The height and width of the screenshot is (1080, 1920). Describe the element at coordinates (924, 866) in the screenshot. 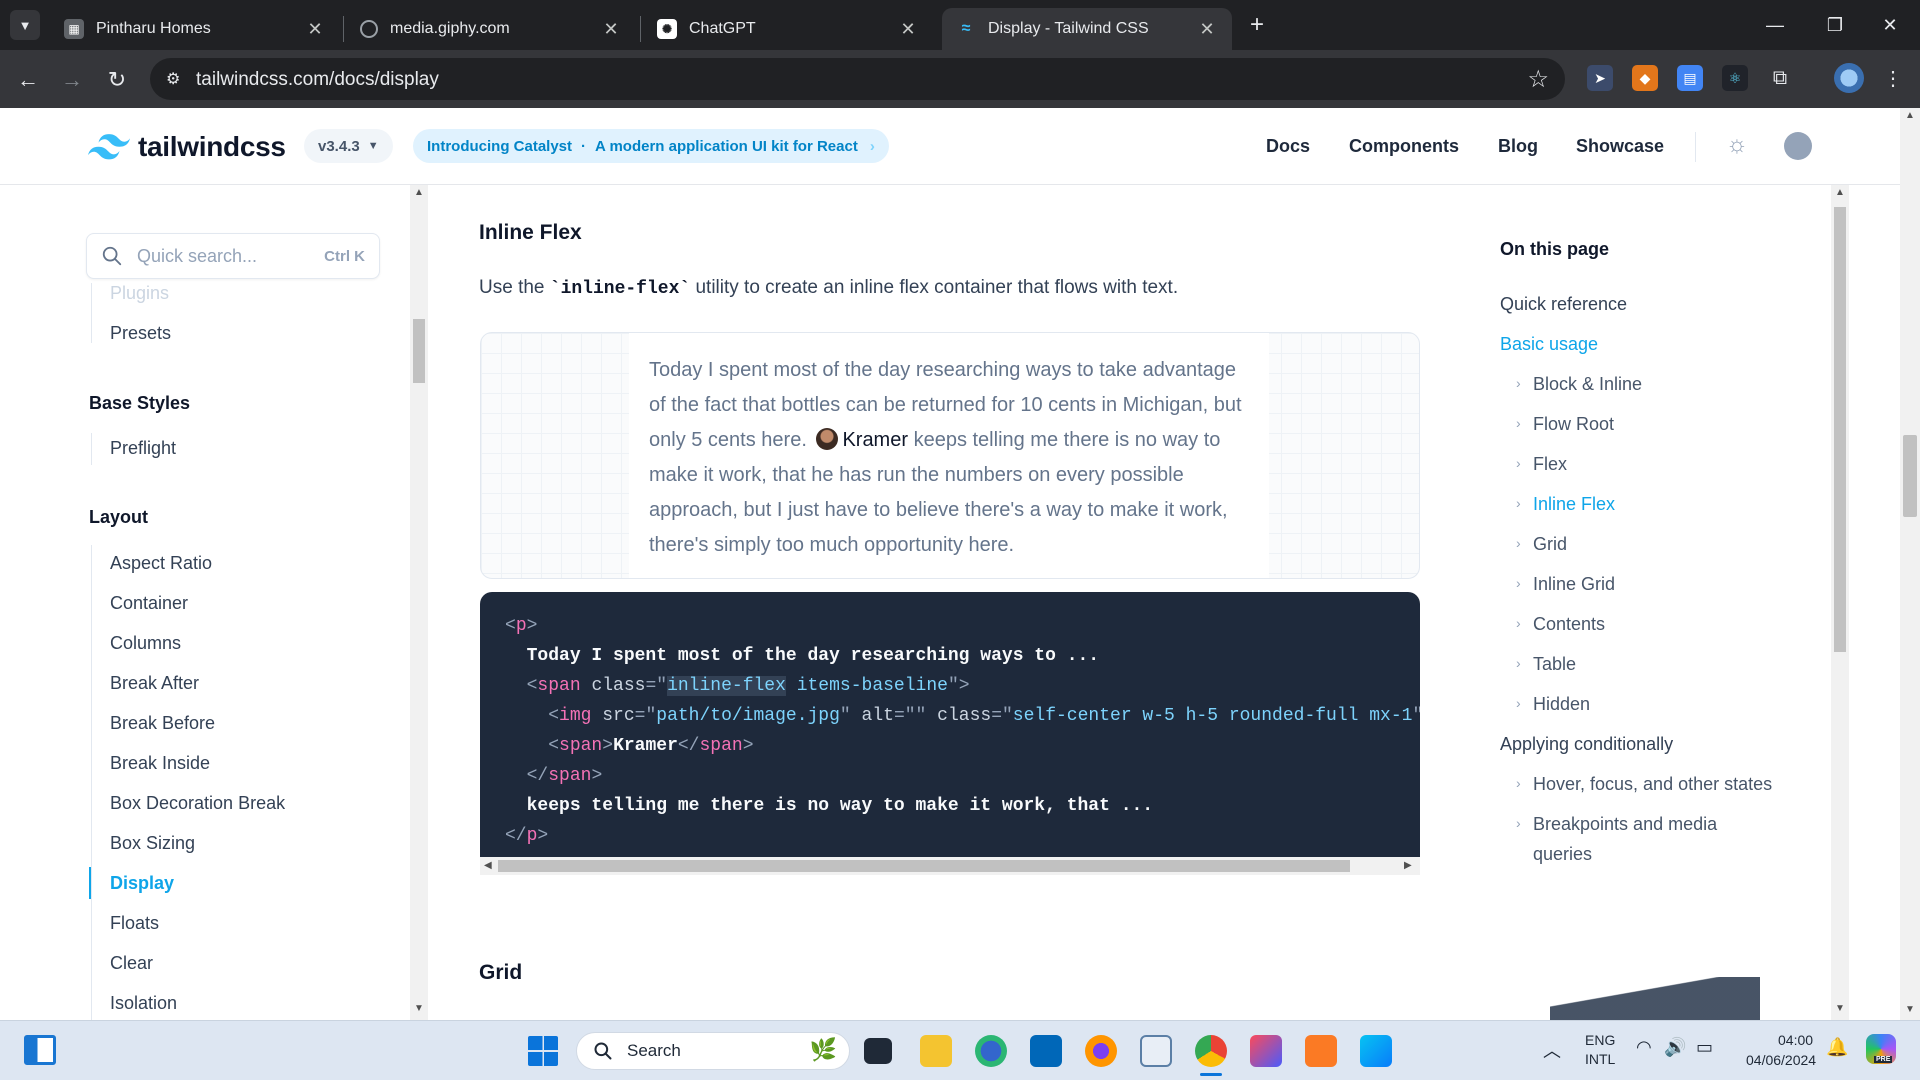

I see `code-scroll-thumb` at that location.